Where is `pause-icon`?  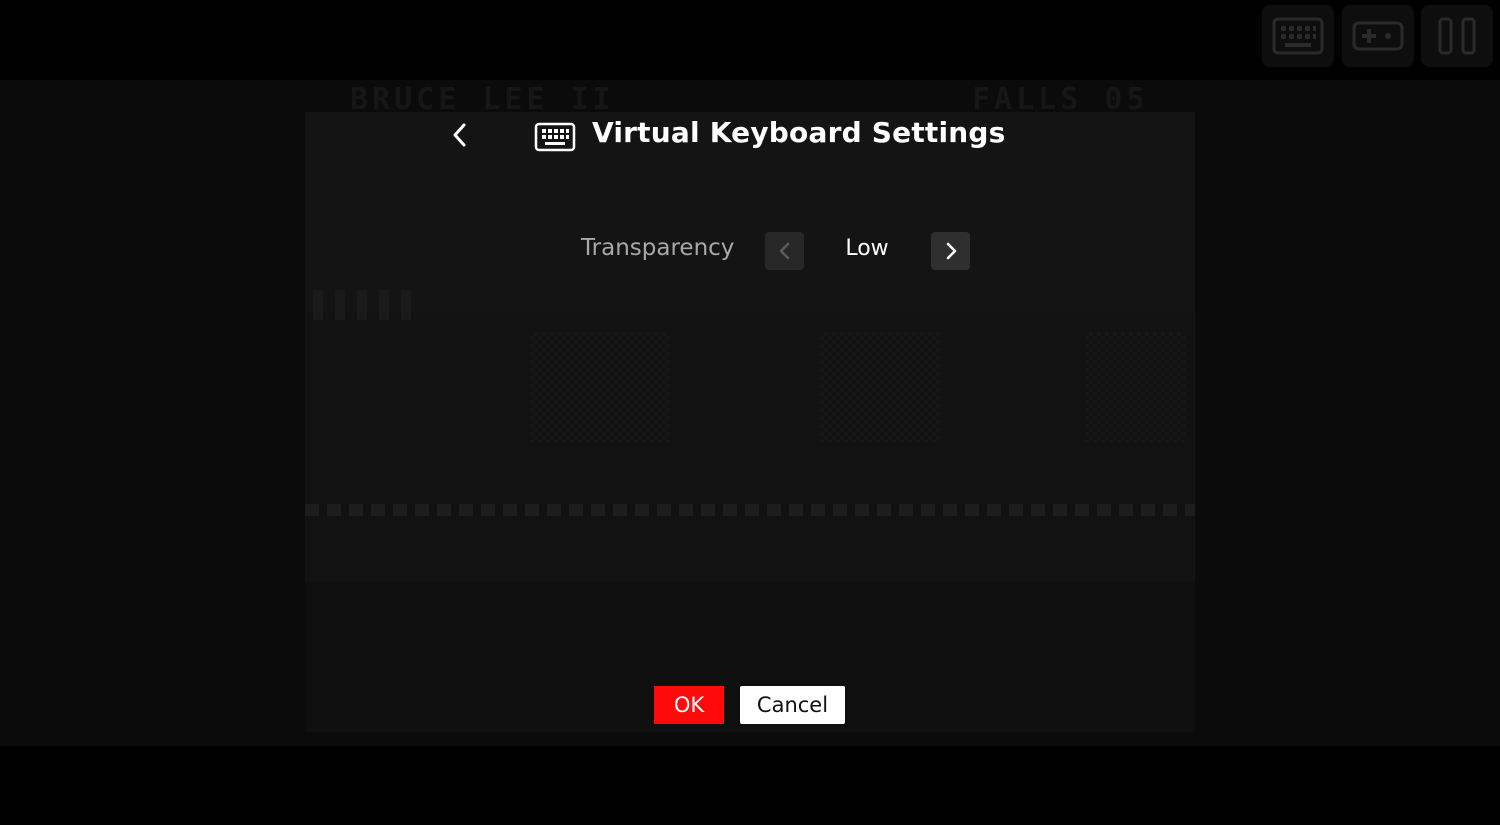 pause-icon is located at coordinates (1457, 36).